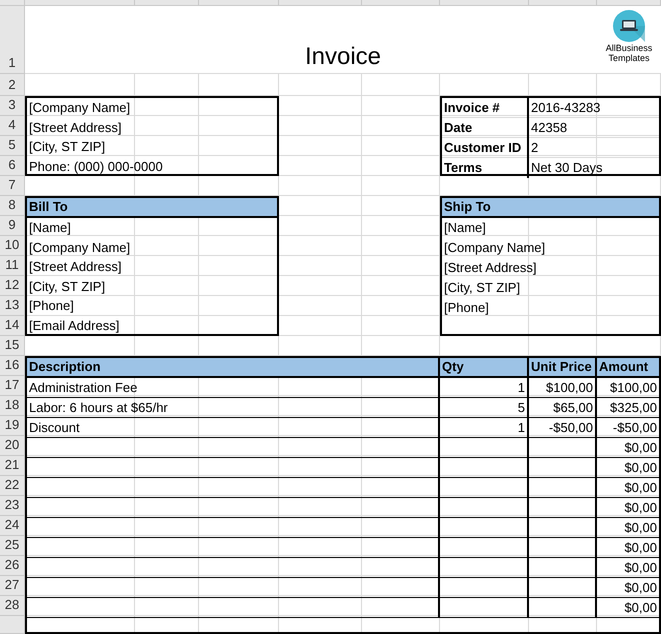 Image resolution: width=661 pixels, height=634 pixels. What do you see at coordinates (12, 126) in the screenshot?
I see `row-number: 4` at bounding box center [12, 126].